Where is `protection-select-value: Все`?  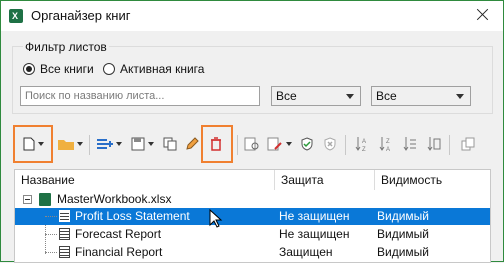
protection-select-value: Все is located at coordinates (286, 96).